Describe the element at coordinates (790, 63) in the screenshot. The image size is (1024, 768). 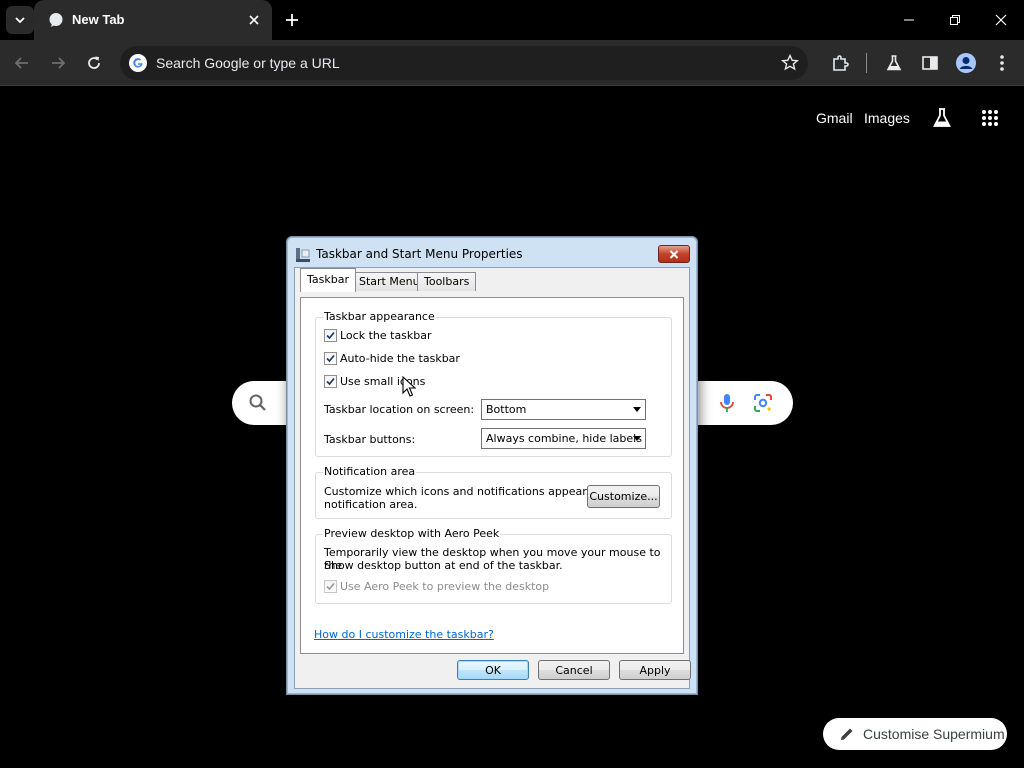
I see `bookmark-star-icon` at that location.